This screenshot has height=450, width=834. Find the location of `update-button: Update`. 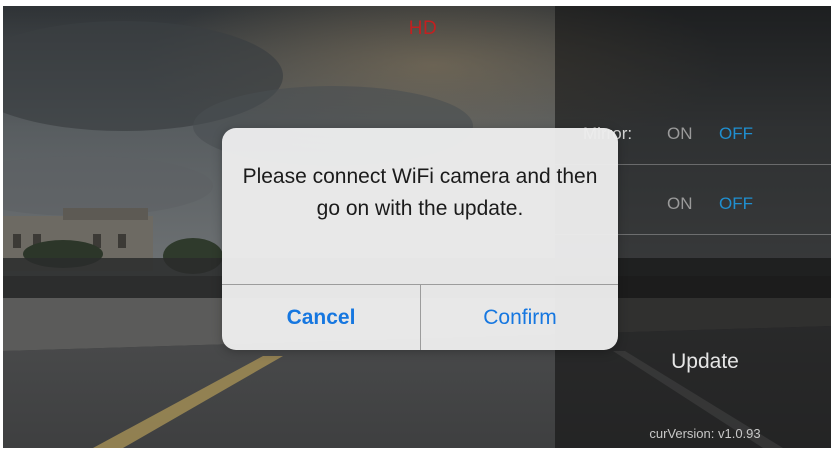

update-button: Update is located at coordinates (705, 362).